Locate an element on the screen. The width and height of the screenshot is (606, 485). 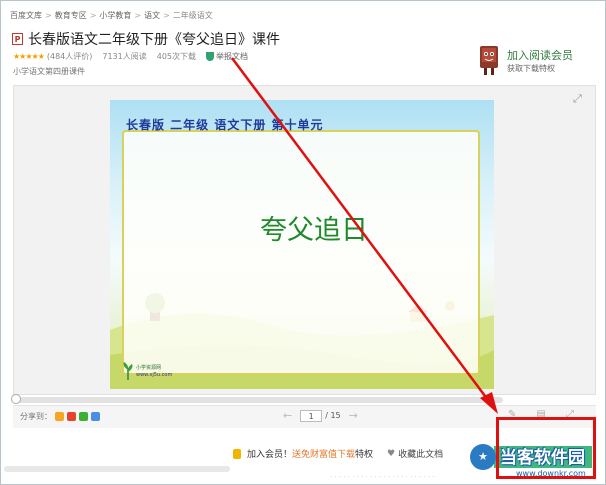
join-member-text: 加入会员！ is located at coordinates (270, 455).